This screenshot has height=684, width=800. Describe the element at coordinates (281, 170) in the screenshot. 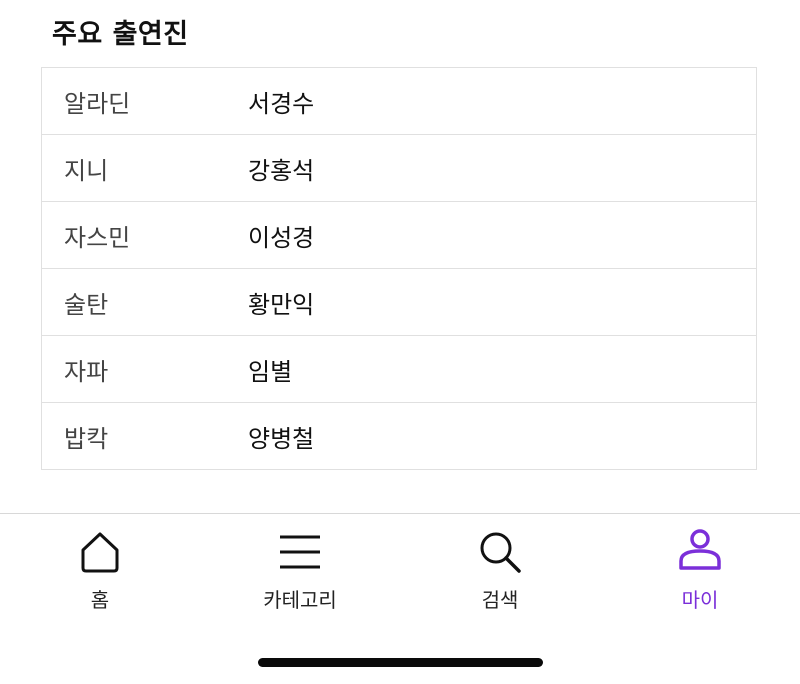

I see `cast-actor: 강홍석` at that location.